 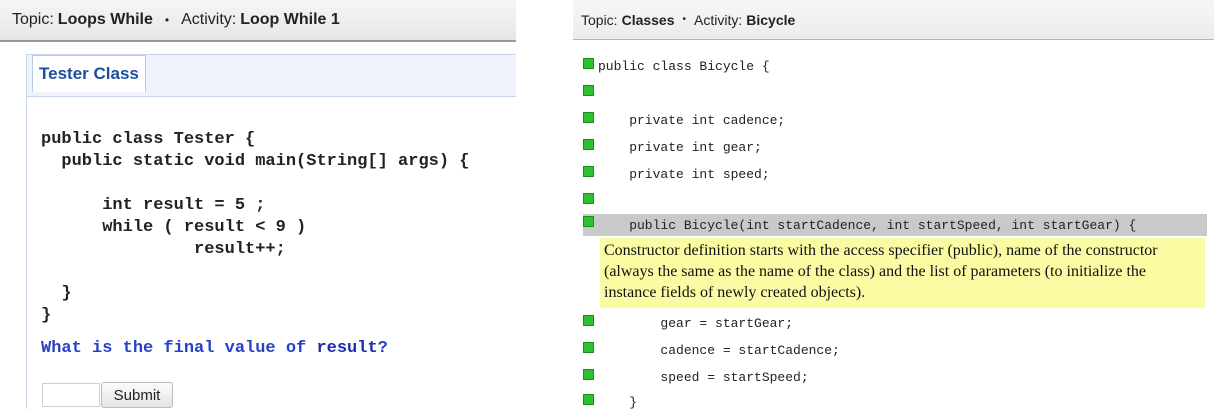 I want to click on question-prefix: What is the final value of, so click(x=179, y=348).